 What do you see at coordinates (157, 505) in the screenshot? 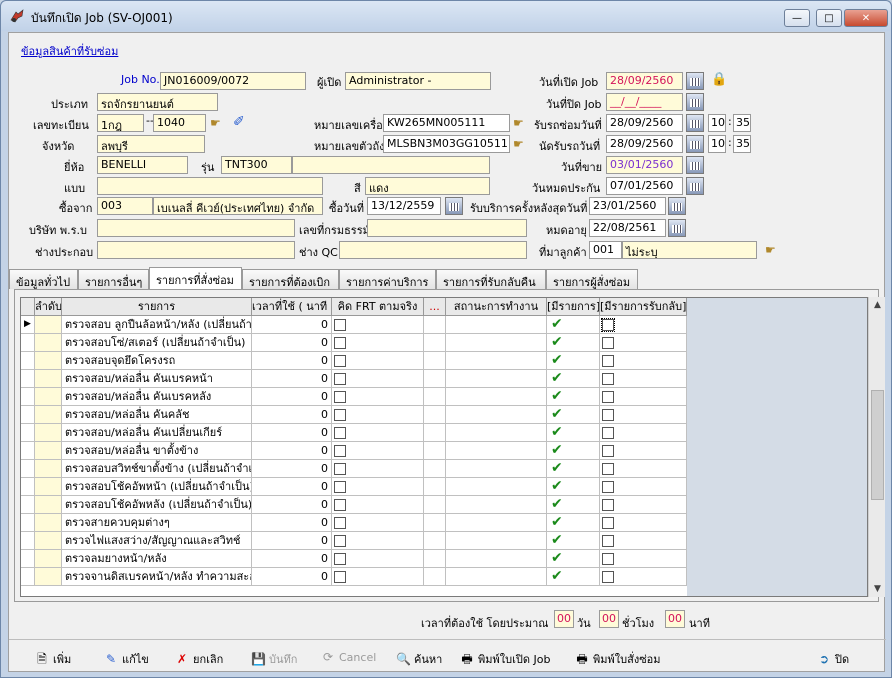
I see `cell-item: ตรวจสอบโช้คอัพหลัง (เปลี่ยนถ้าจำเป็น)` at bounding box center [157, 505].